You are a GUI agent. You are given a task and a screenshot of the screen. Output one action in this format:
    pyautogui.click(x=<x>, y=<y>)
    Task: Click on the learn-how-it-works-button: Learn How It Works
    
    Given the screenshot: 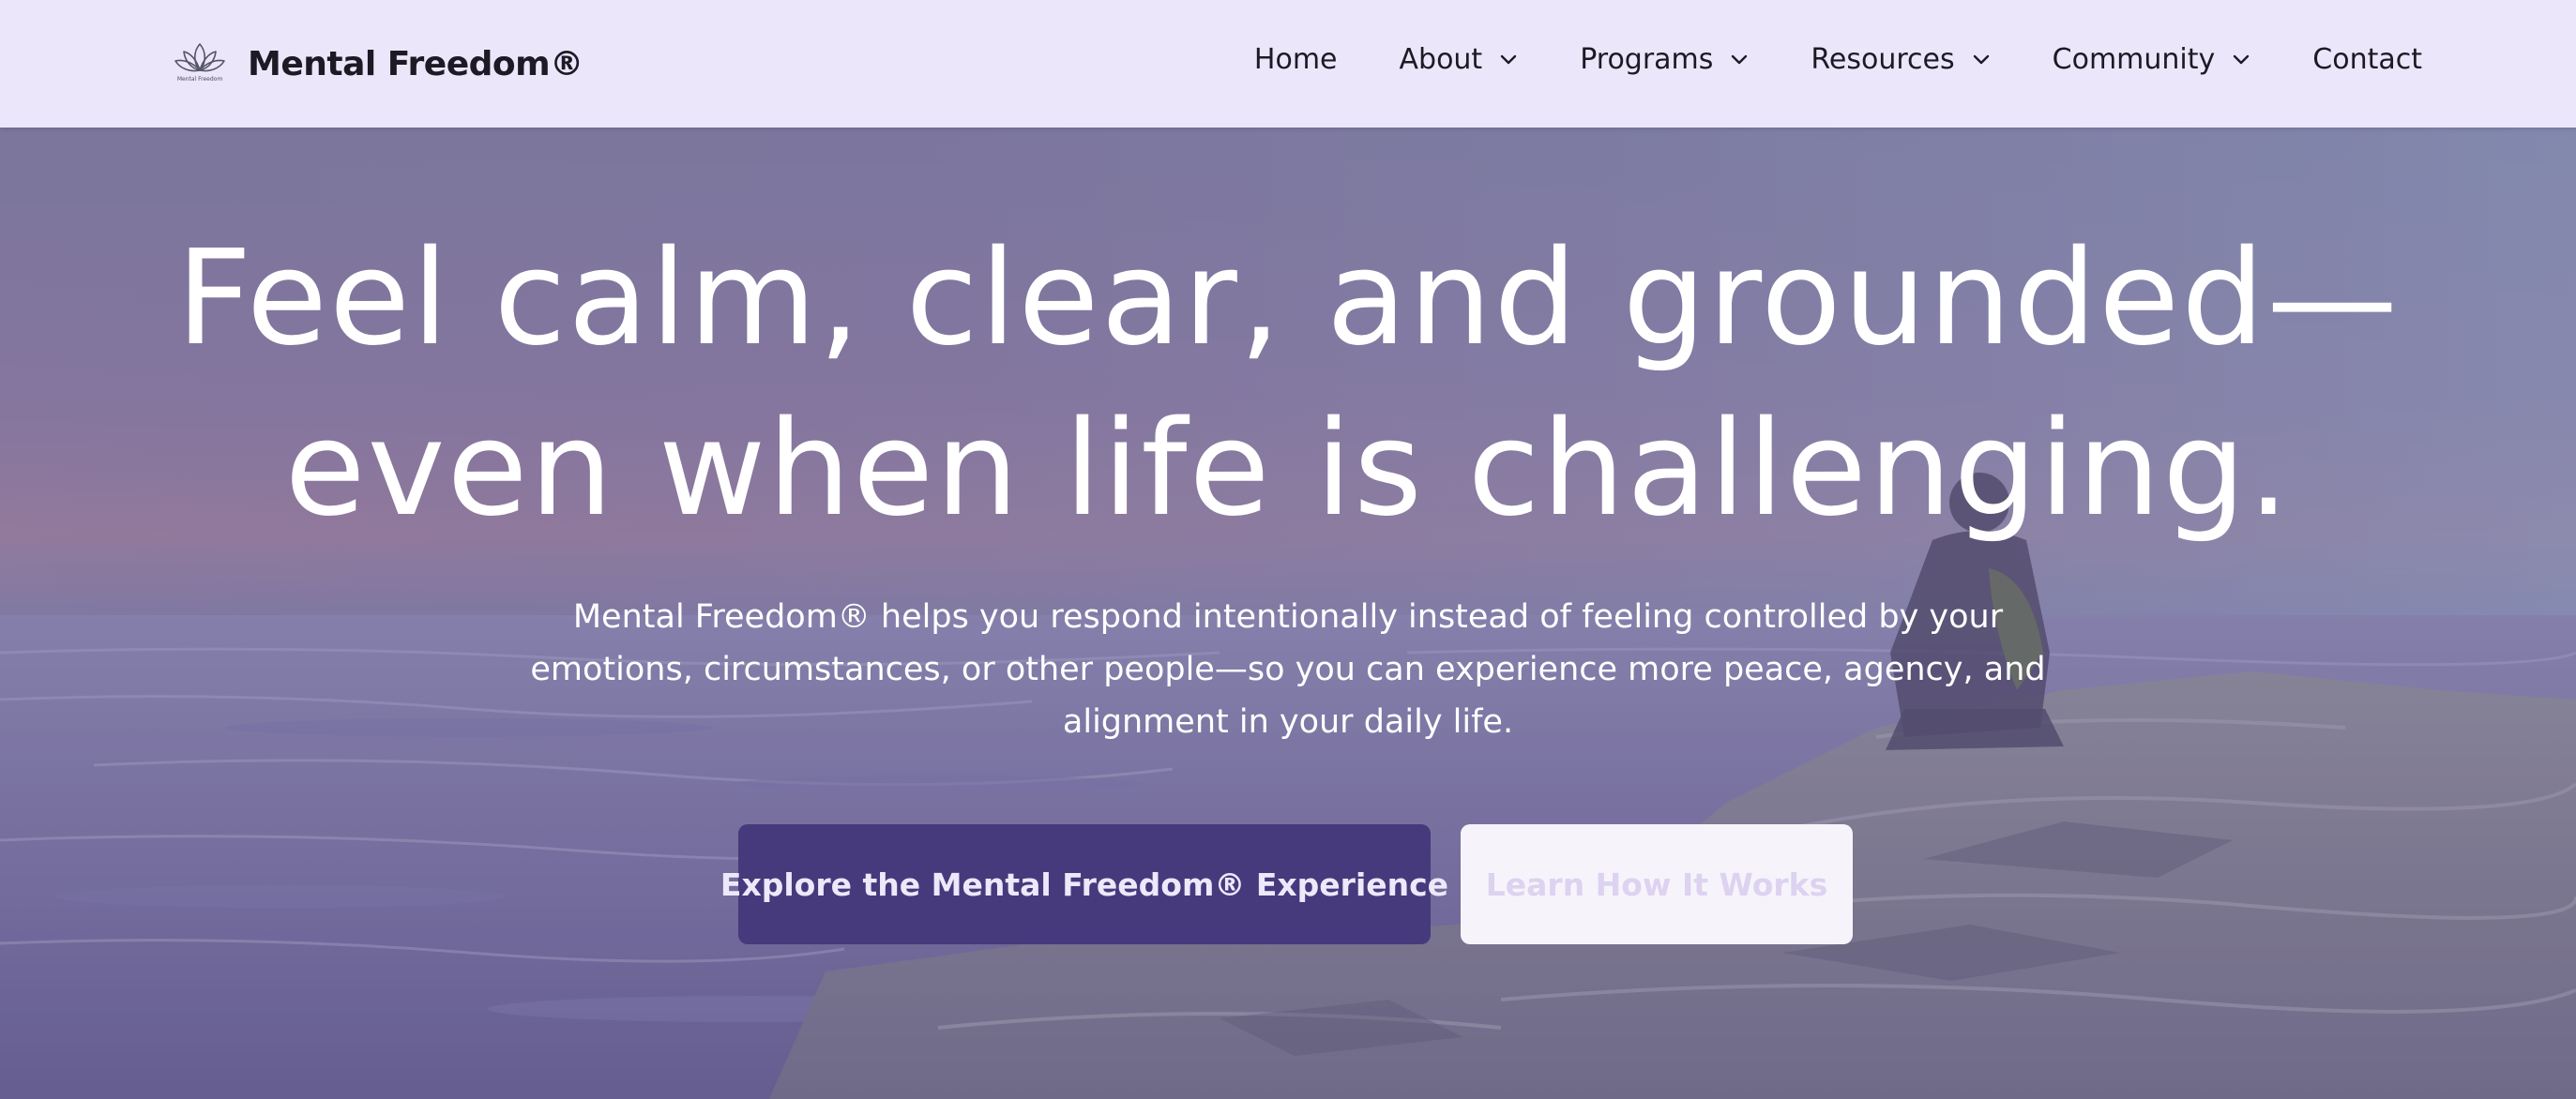 What is the action you would take?
    pyautogui.click(x=1657, y=884)
    